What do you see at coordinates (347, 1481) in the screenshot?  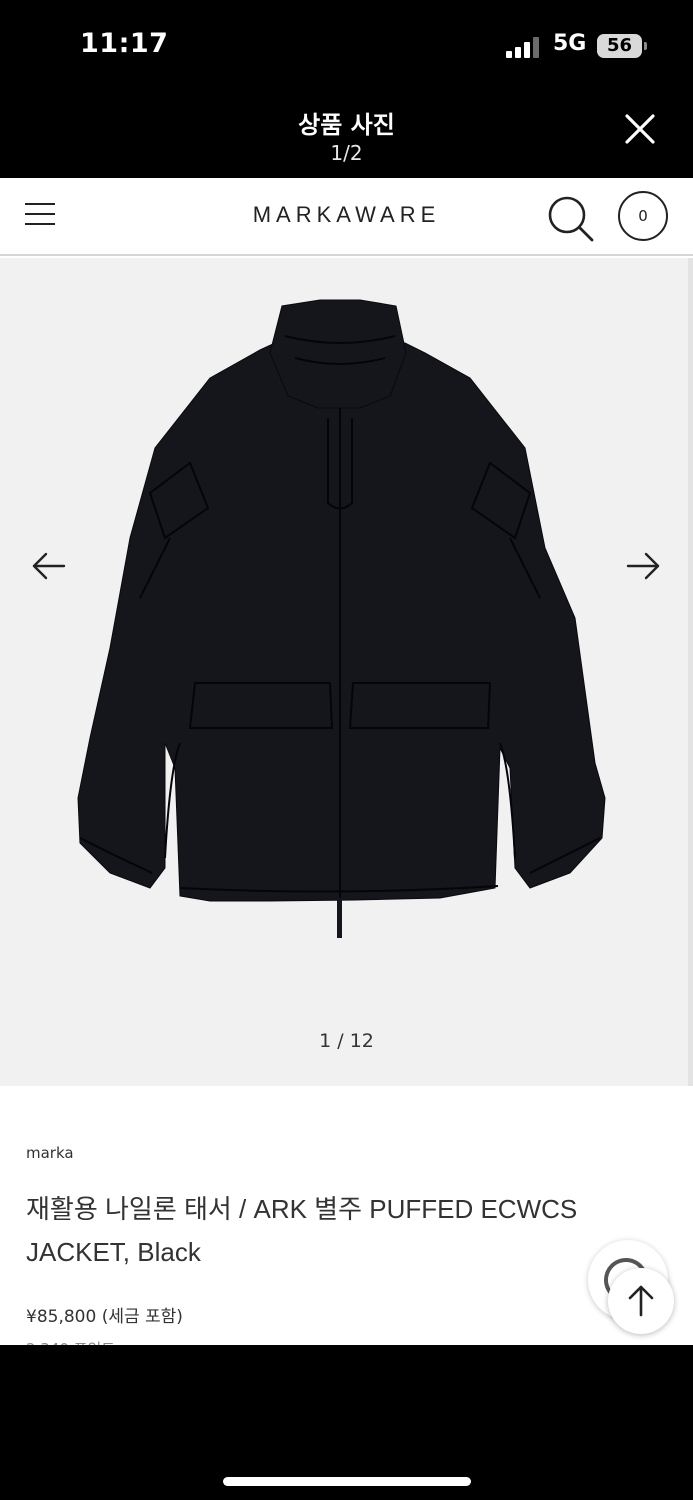 I see `home-indicator` at bounding box center [347, 1481].